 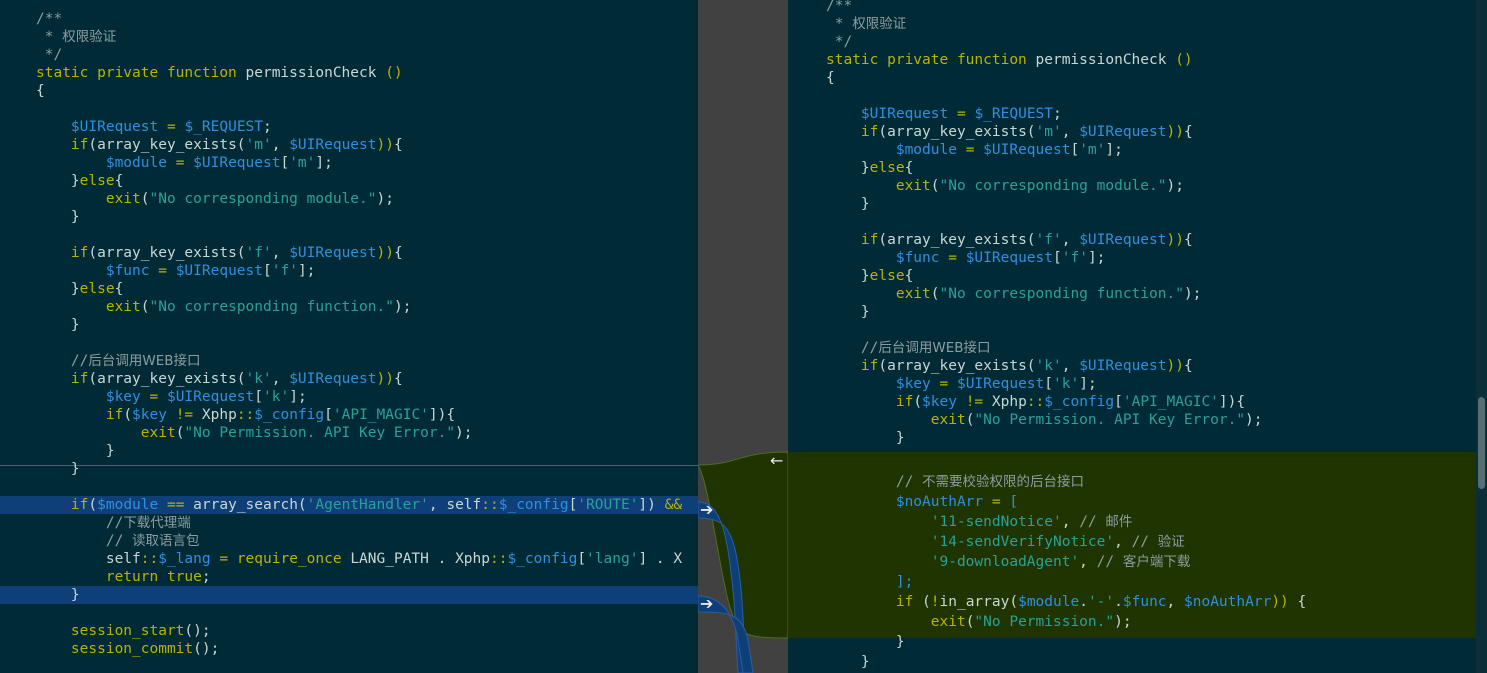 I want to click on code-line: exit("No Permission.");, so click(x=1132, y=622).